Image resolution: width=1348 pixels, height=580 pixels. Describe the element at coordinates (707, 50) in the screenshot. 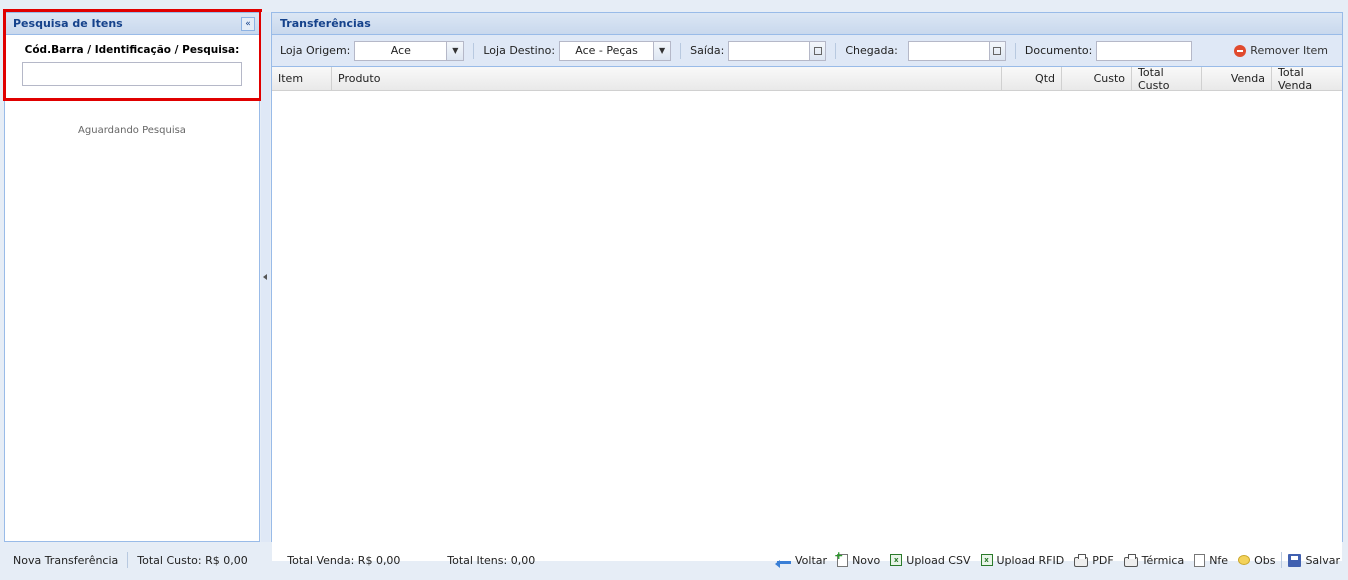

I see `saida-label: Saída:` at that location.